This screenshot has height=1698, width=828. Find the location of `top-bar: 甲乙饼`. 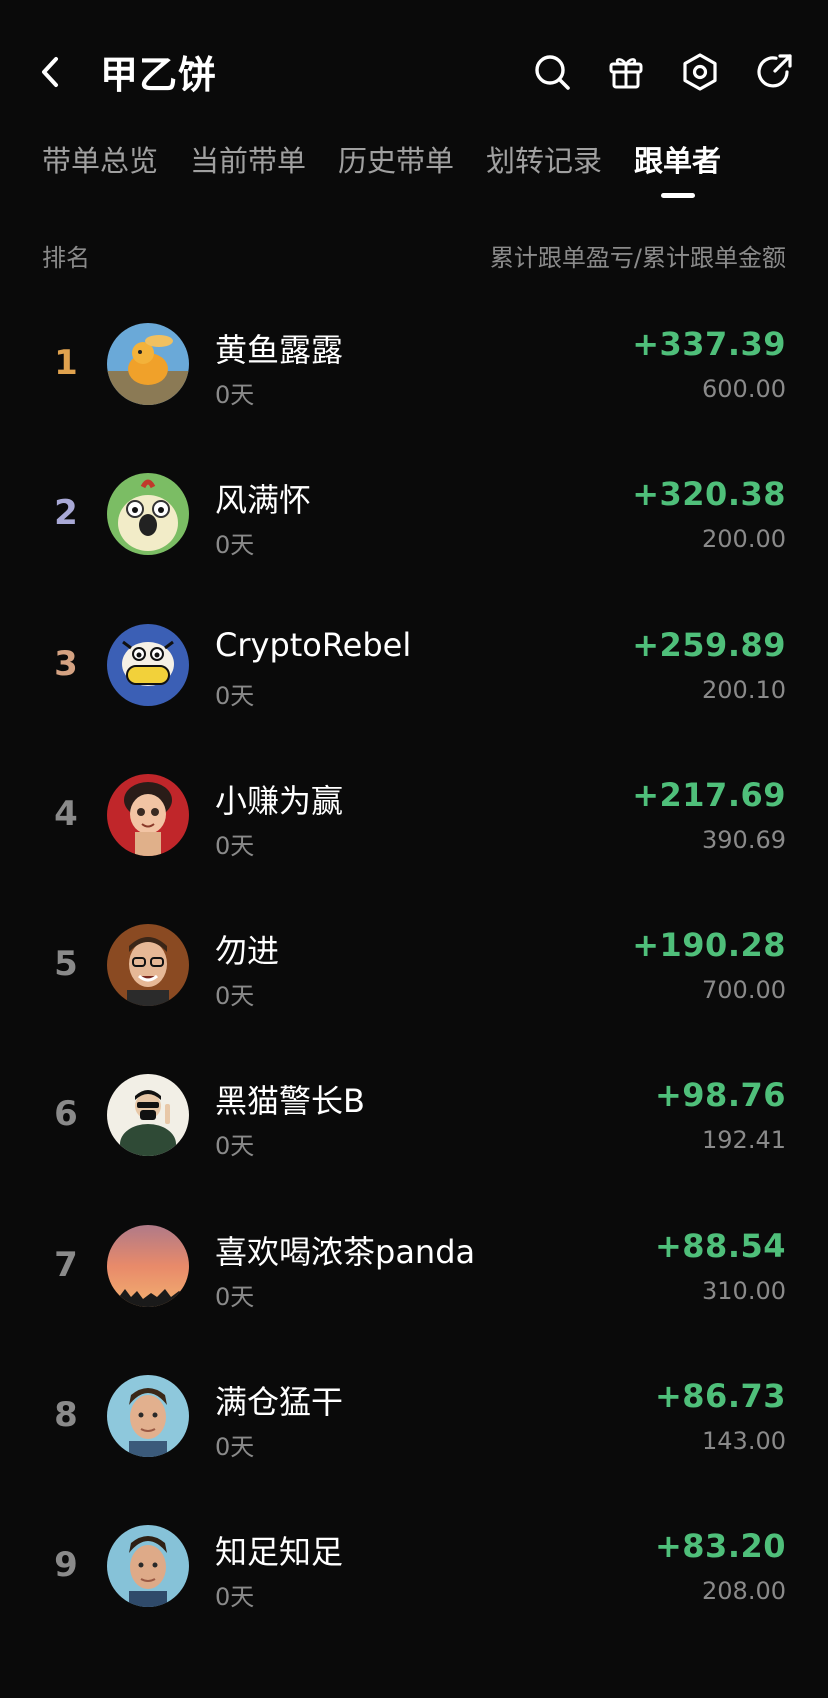

top-bar: 甲乙饼 is located at coordinates (414, 72).